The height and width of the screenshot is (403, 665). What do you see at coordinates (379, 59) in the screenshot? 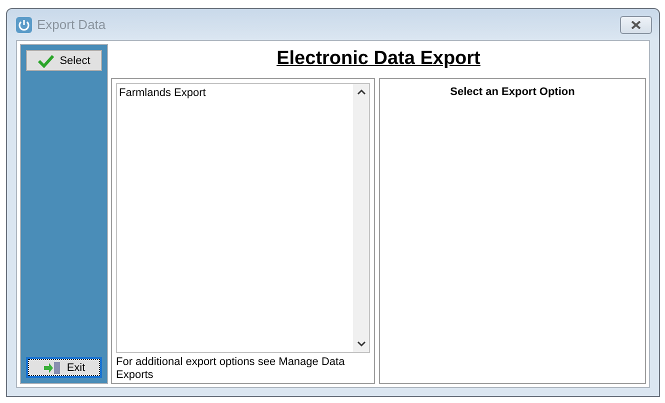
I see `page-heading: Electronic Data Export` at bounding box center [379, 59].